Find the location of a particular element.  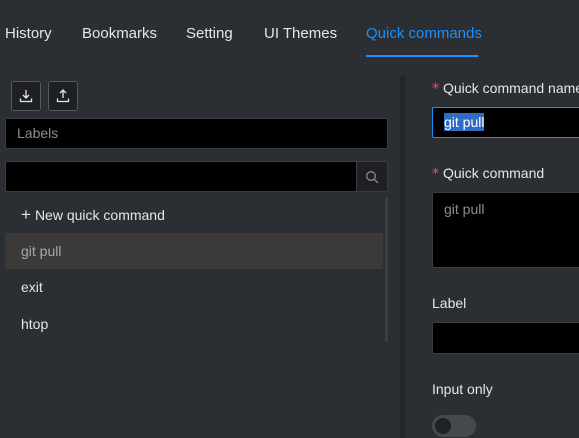

download-icon is located at coordinates (26, 96).